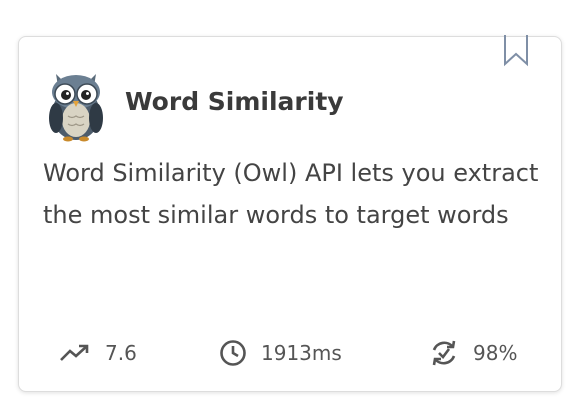 Image resolution: width=580 pixels, height=418 pixels. I want to click on refresh-check-icon, so click(444, 353).